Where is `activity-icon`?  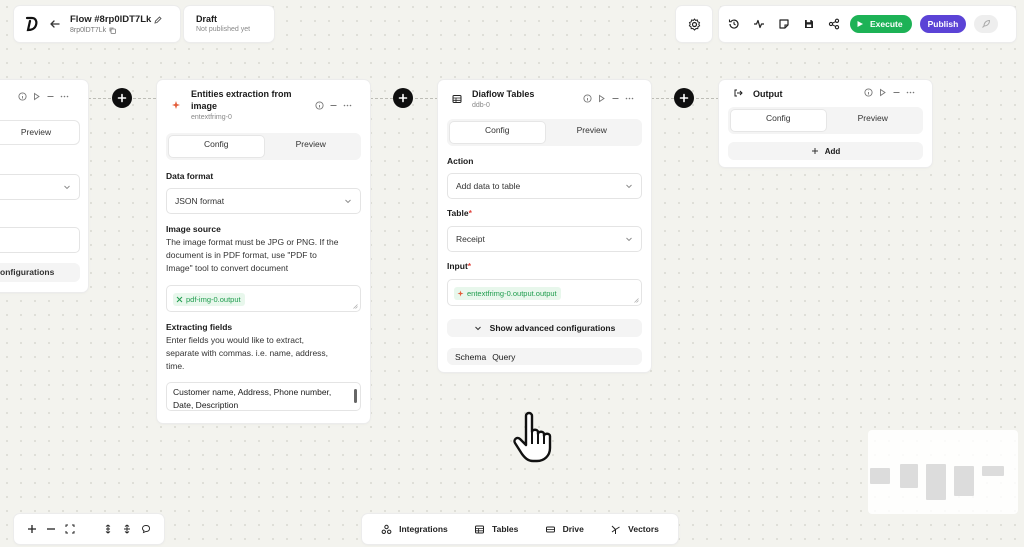 activity-icon is located at coordinates (758, 24).